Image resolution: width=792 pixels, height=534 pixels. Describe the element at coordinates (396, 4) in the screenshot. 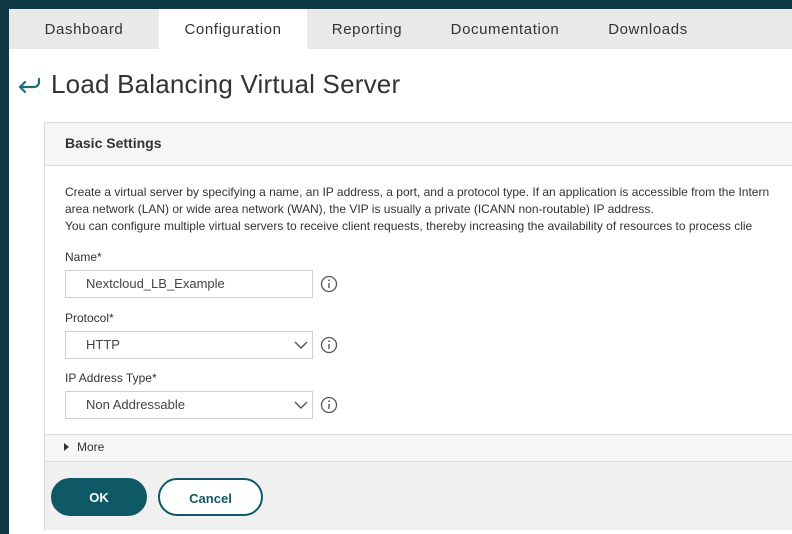

I see `top-bar` at that location.